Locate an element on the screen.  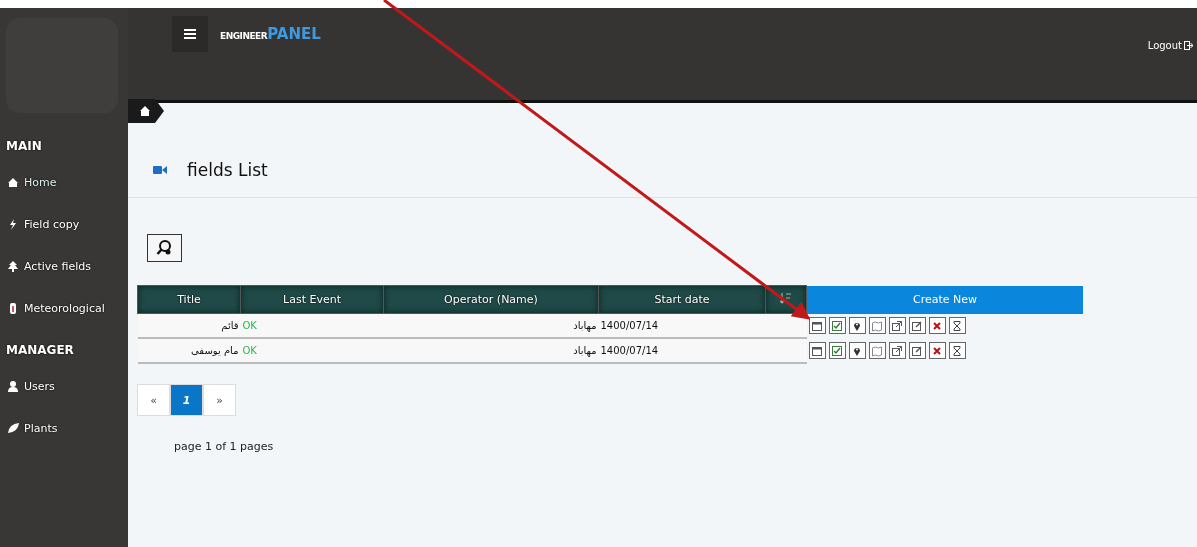
search-icon is located at coordinates (164, 248).